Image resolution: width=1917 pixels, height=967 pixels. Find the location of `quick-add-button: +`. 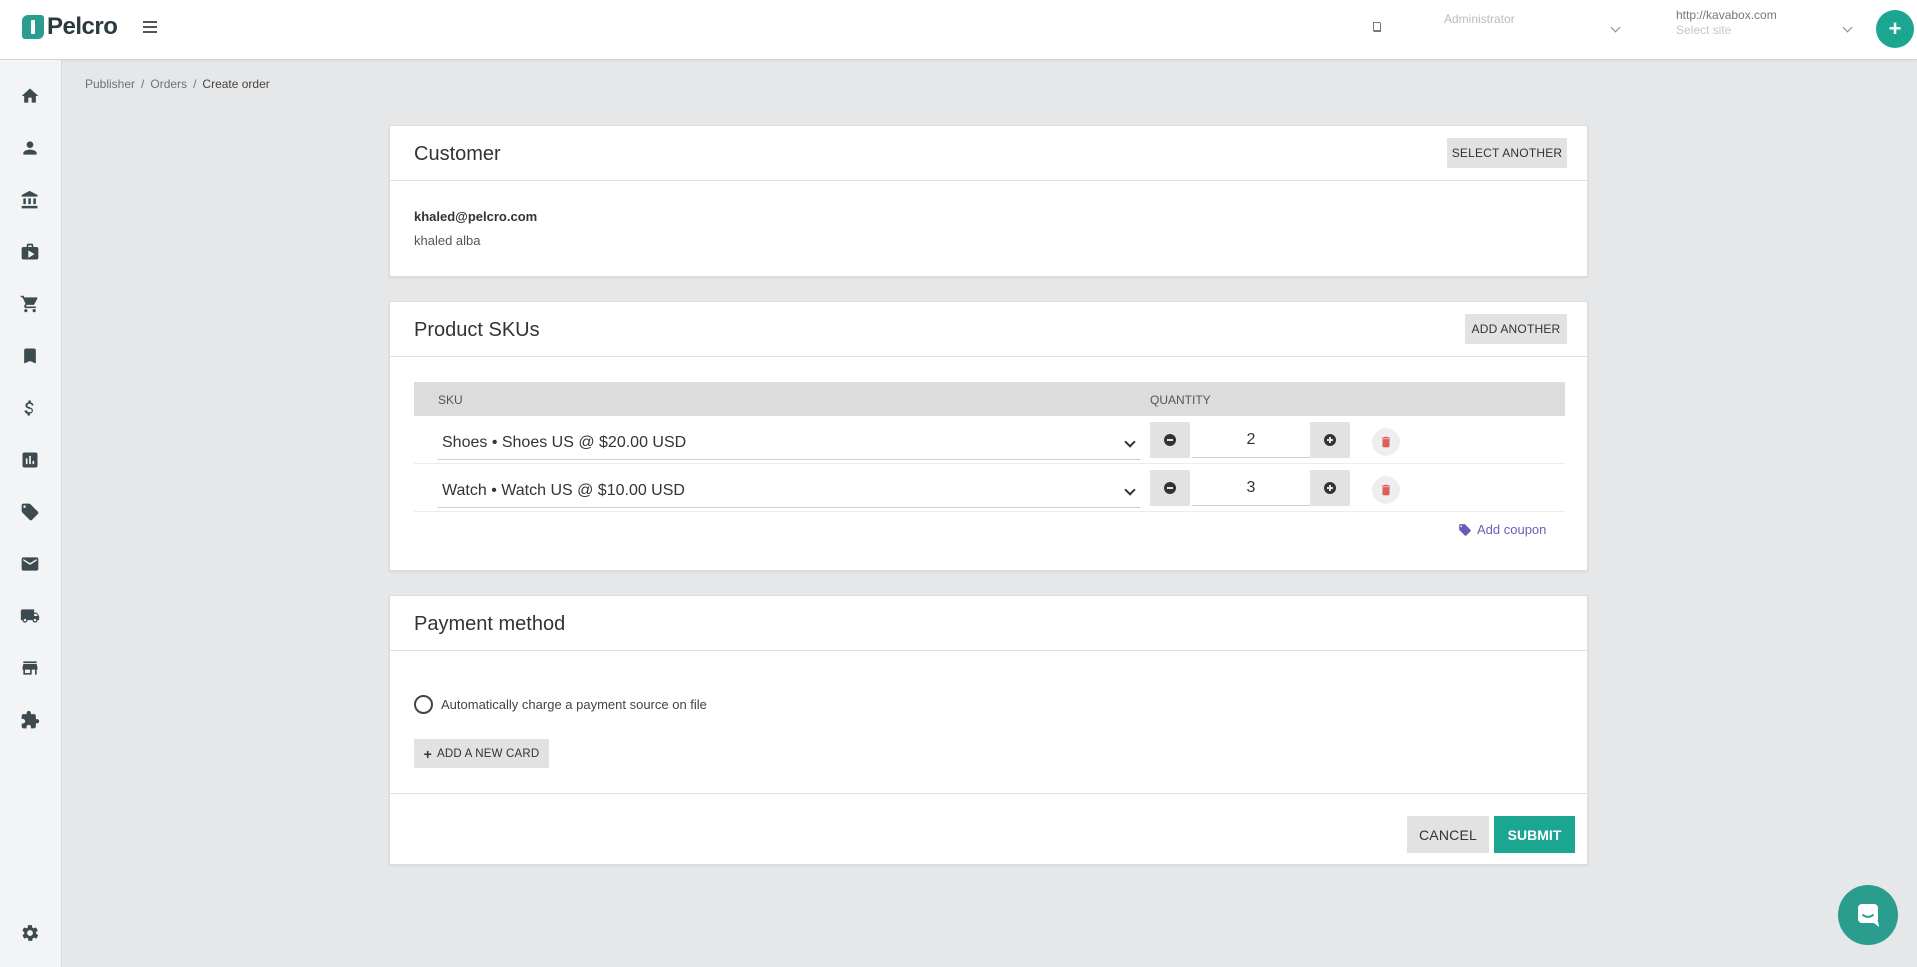

quick-add-button: + is located at coordinates (1895, 29).